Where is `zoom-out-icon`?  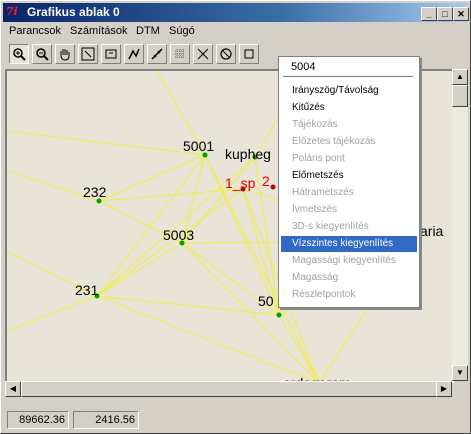 zoom-out-icon is located at coordinates (42, 54).